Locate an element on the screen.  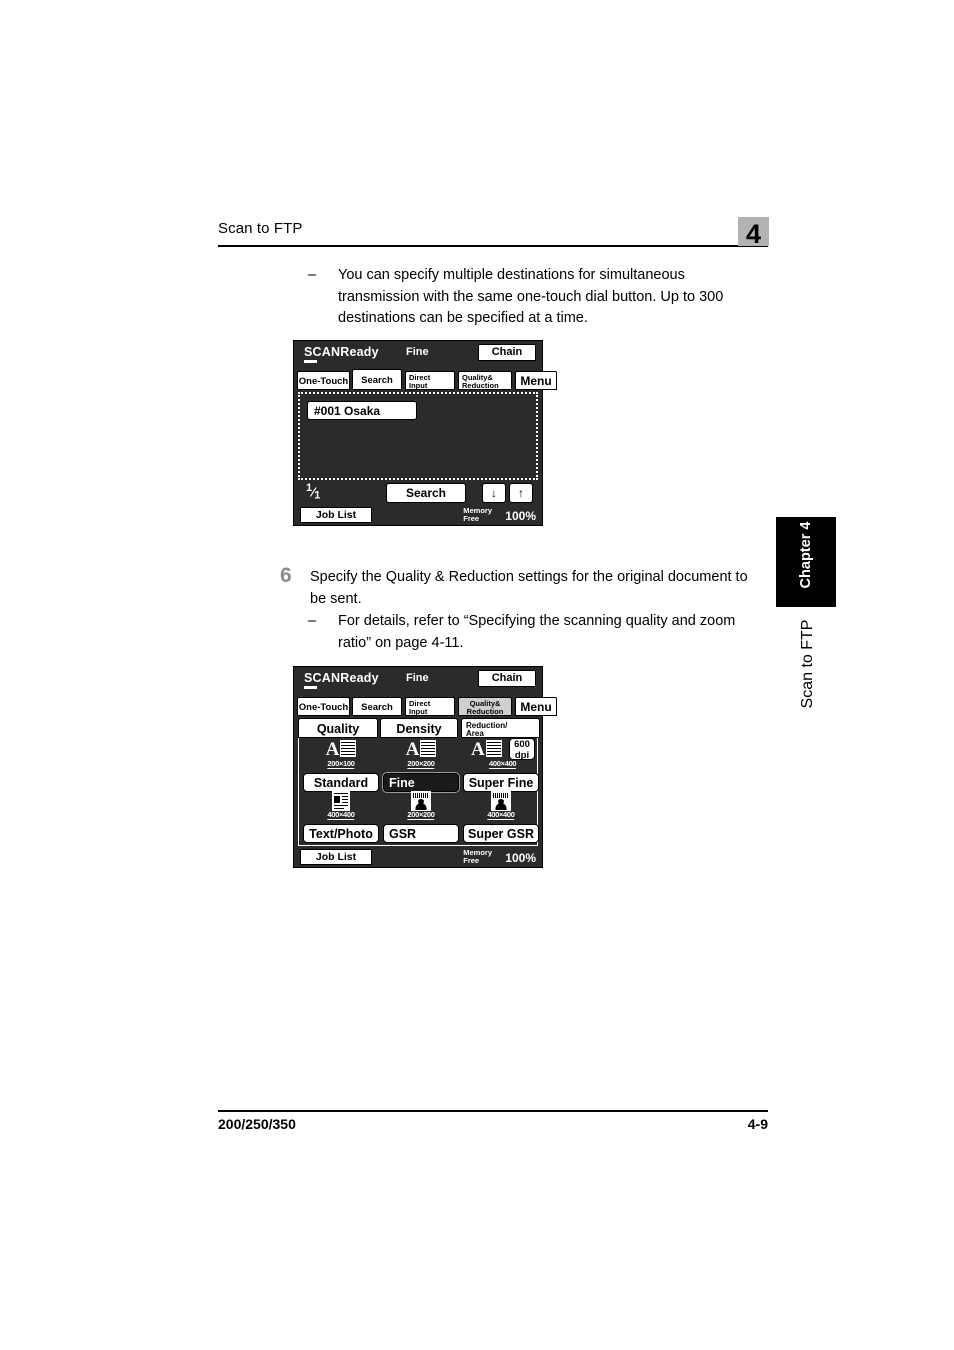
lcd1-tab-menu: Menu is located at coordinates (536, 380).